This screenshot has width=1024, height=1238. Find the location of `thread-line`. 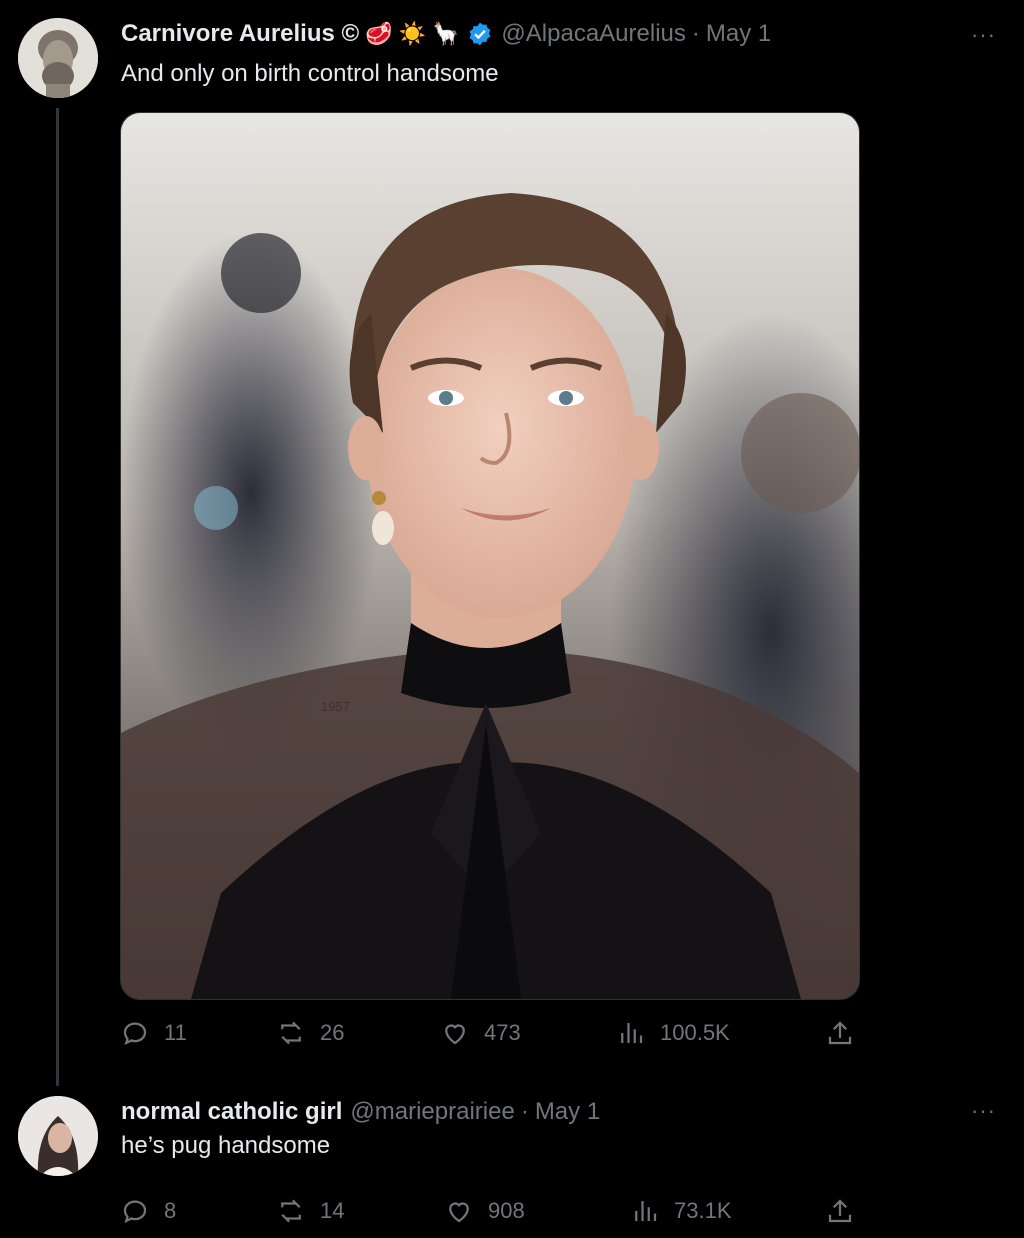

thread-line is located at coordinates (57, 597).